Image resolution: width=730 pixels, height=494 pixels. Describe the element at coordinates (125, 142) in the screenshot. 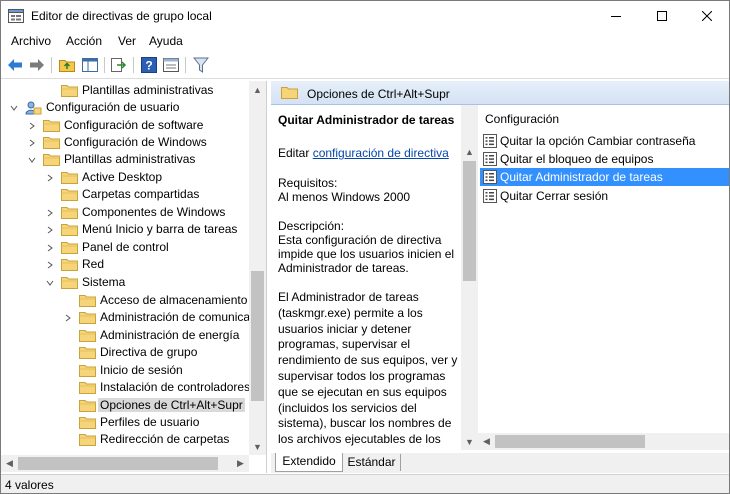

I see `tree-item: Configuración de Windows` at that location.